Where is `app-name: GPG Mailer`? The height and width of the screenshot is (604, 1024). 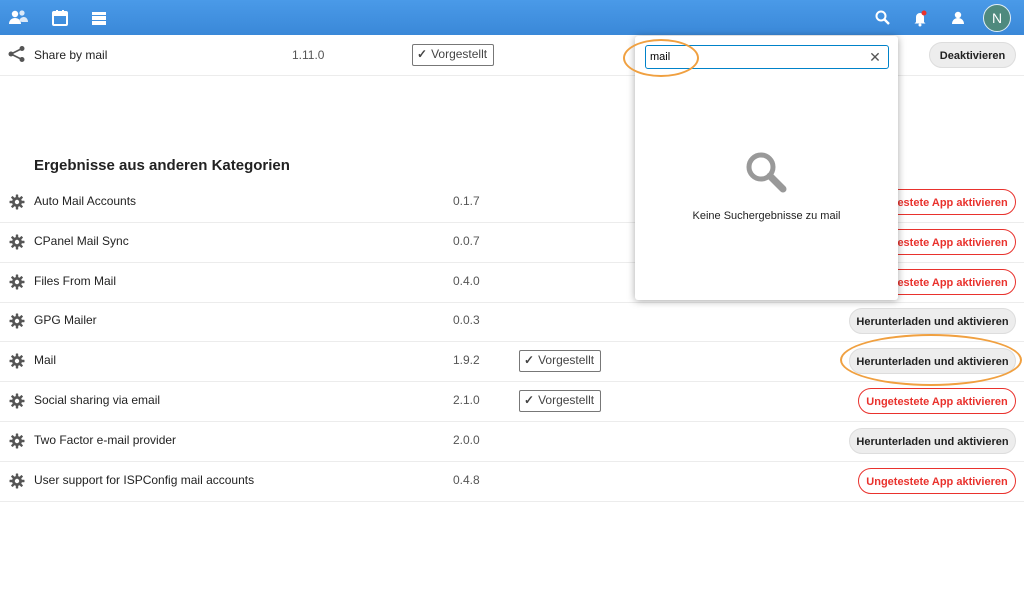
app-name: GPG Mailer is located at coordinates (65, 320).